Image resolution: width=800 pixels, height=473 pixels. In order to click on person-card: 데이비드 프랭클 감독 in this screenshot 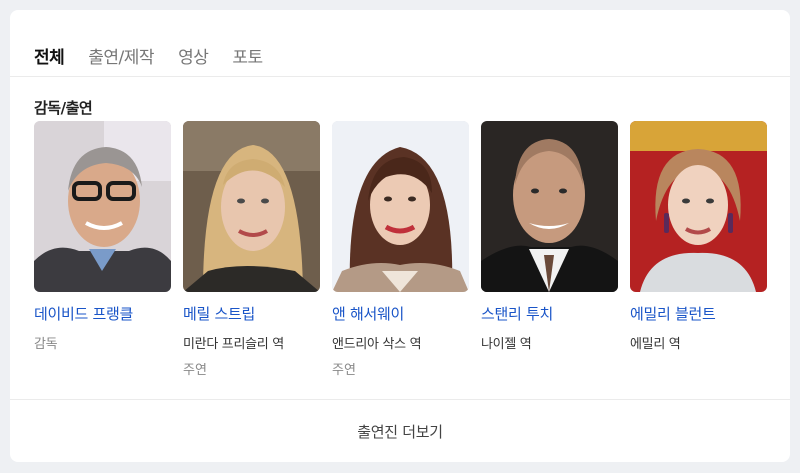, I will do `click(102, 249)`.